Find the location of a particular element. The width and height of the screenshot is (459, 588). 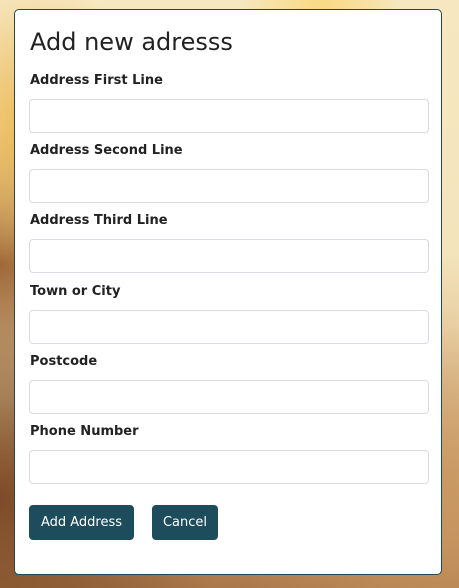

phone-number-label: Phone Number is located at coordinates (84, 431).